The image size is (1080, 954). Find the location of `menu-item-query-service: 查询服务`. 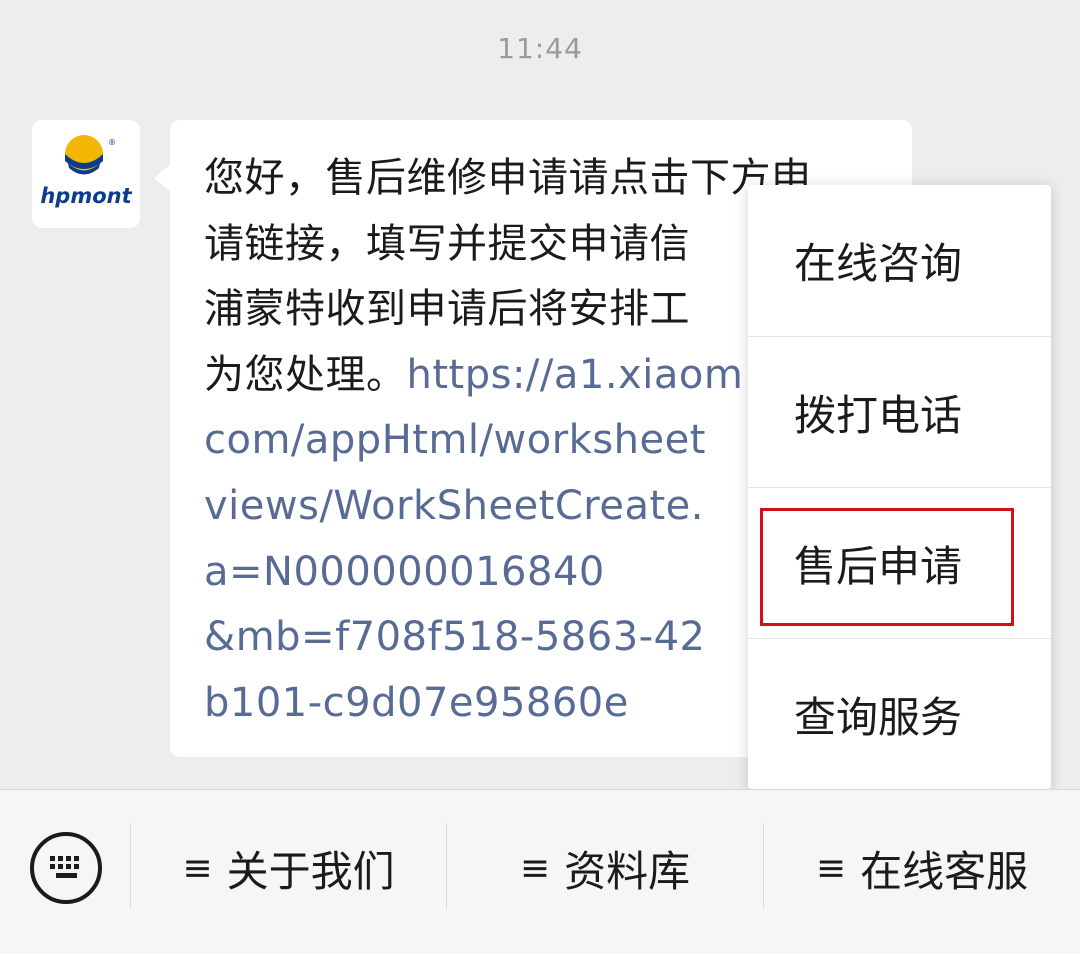

menu-item-query-service: 查询服务 is located at coordinates (899, 713).